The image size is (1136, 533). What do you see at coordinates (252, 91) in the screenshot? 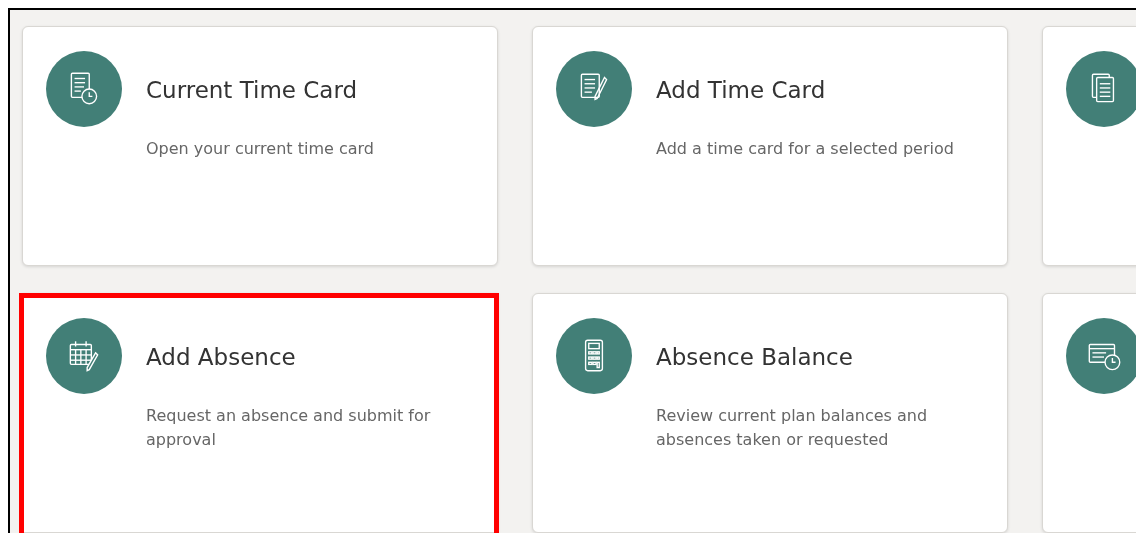
I see `card-title: Current Time Card` at bounding box center [252, 91].